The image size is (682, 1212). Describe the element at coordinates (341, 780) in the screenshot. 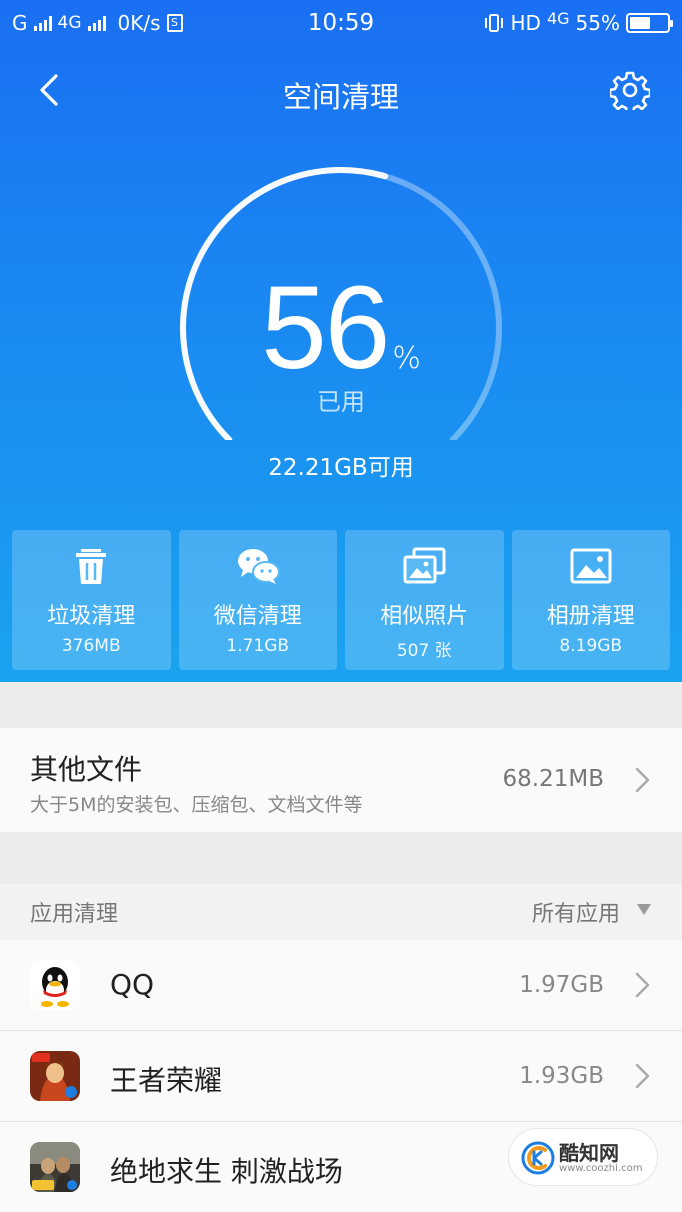

I see `other-files-row: 其他文件 大于5M的安装包、压缩包、文档文件等 68.21MB` at that location.